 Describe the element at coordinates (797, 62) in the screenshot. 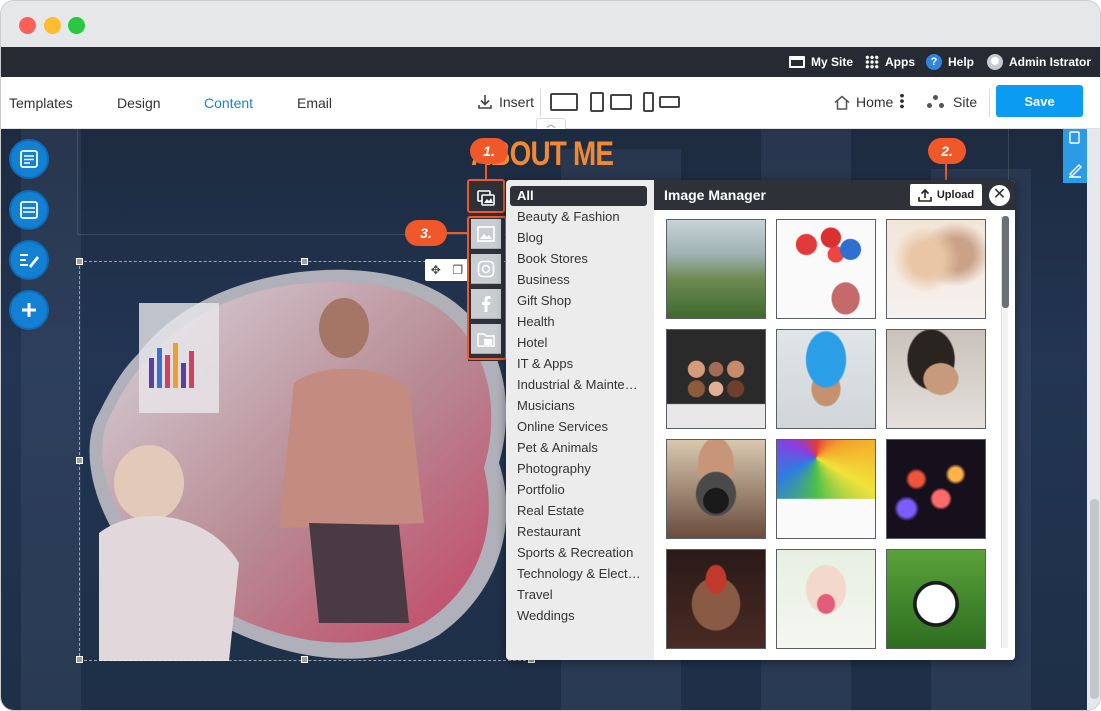

I see `browser-window-icon` at that location.